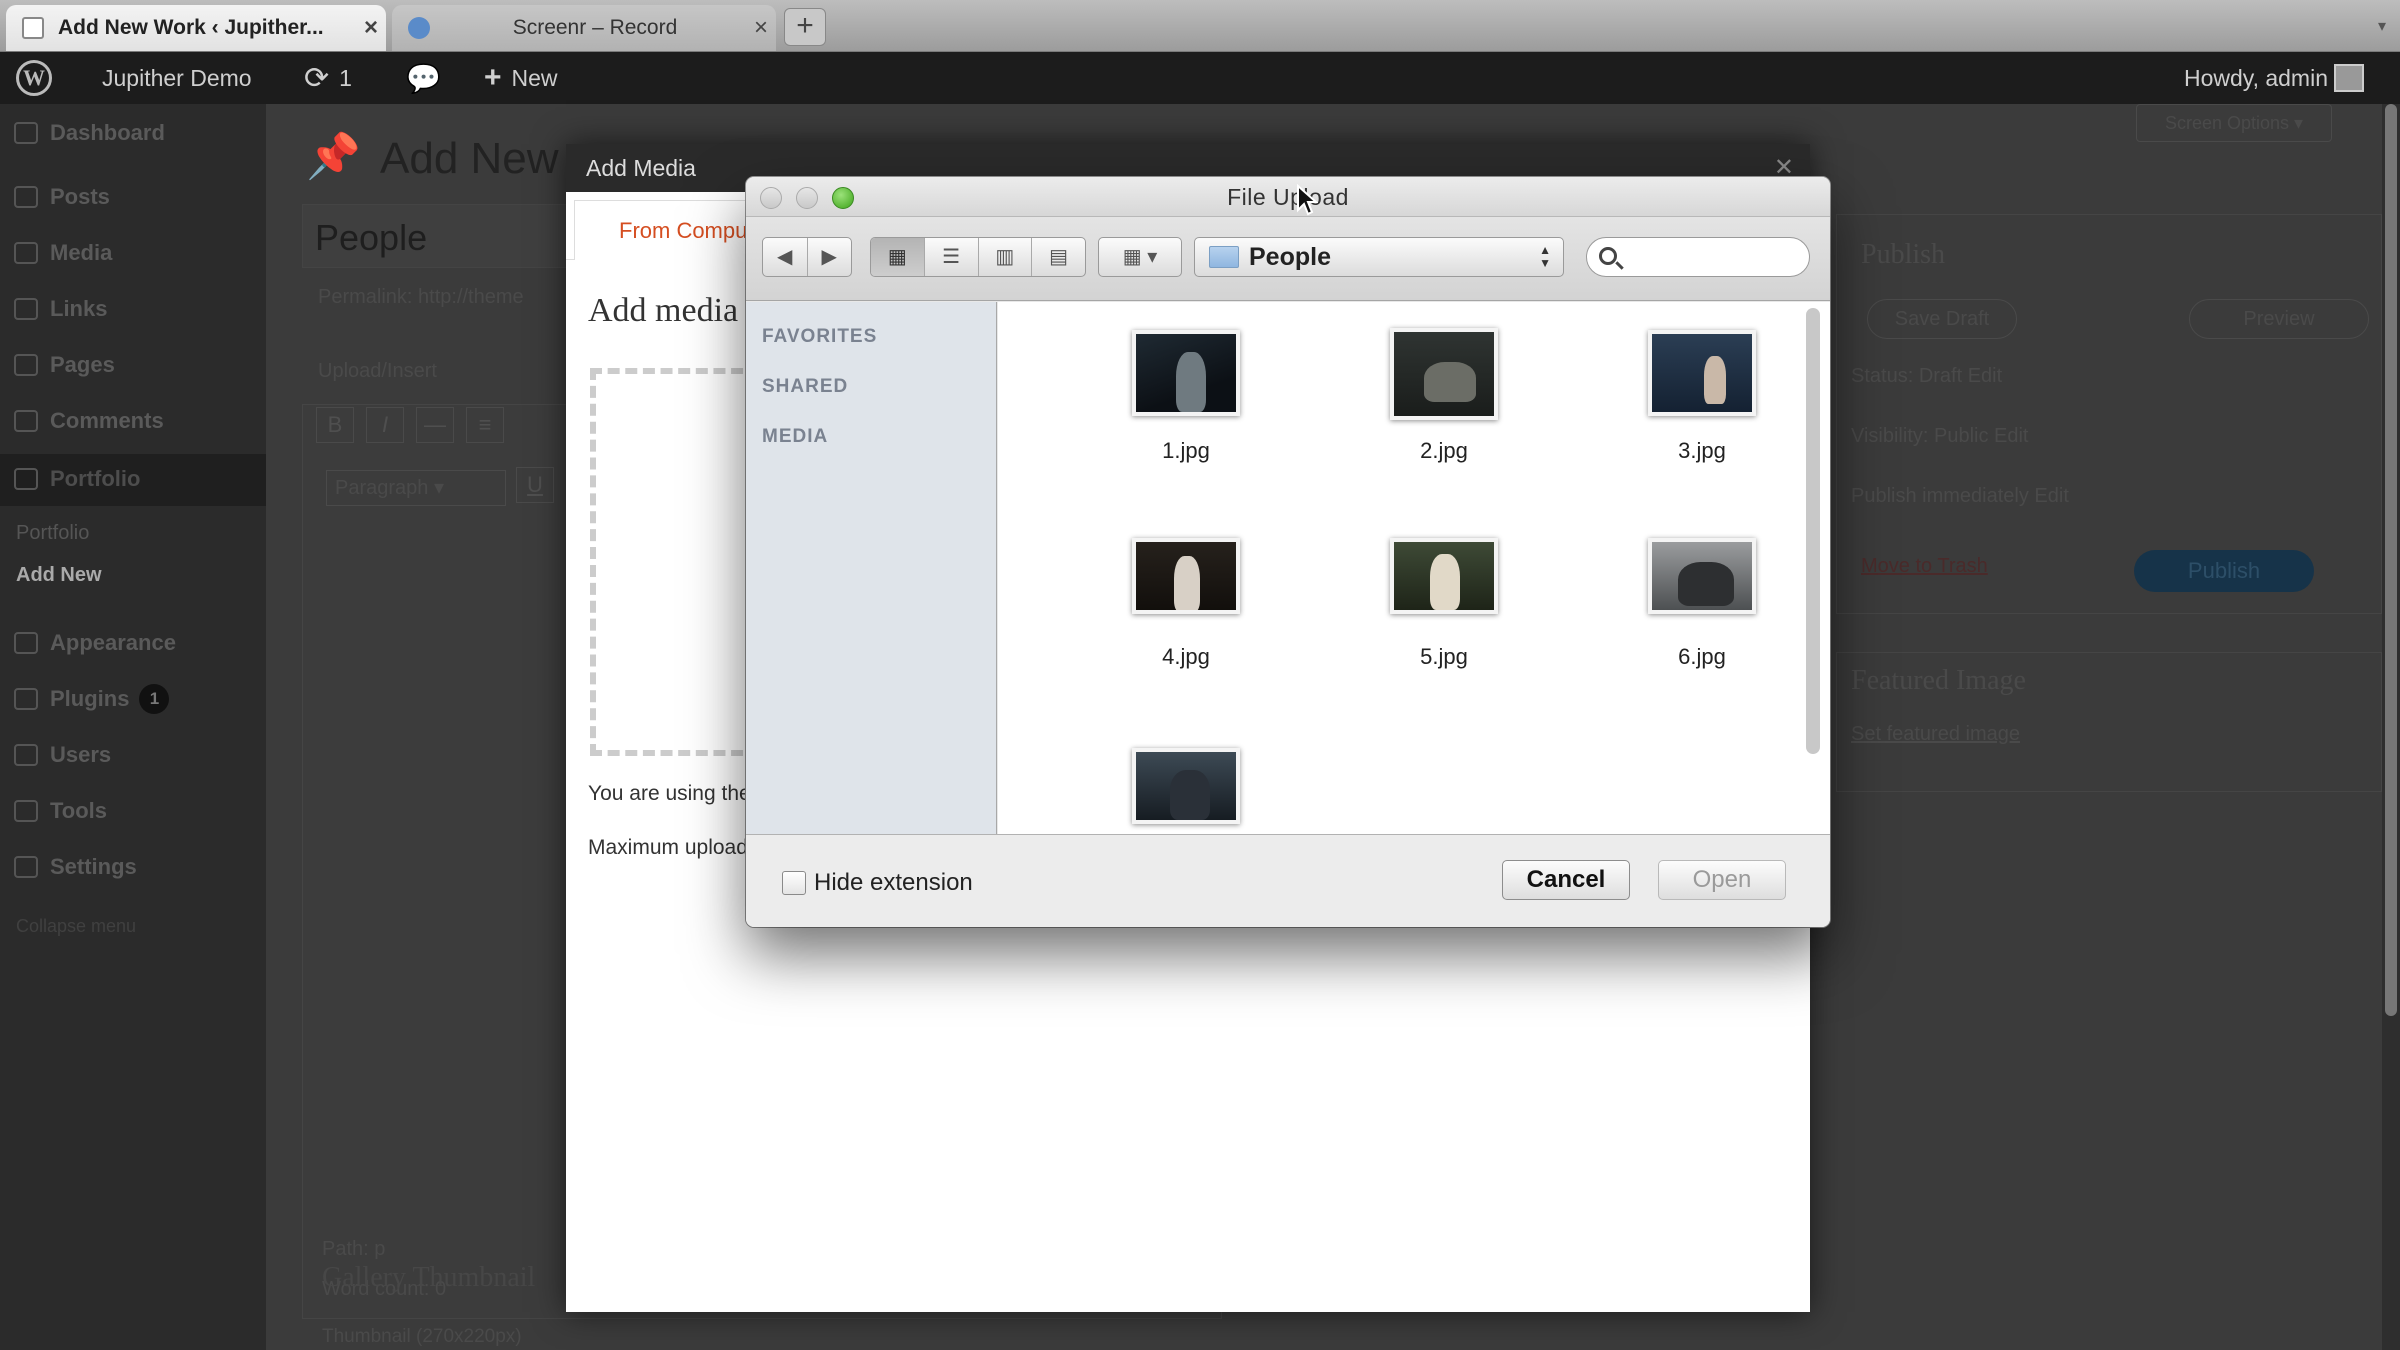 This screenshot has height=1350, width=2400. I want to click on site-name-link: Jupither Demo, so click(177, 78).